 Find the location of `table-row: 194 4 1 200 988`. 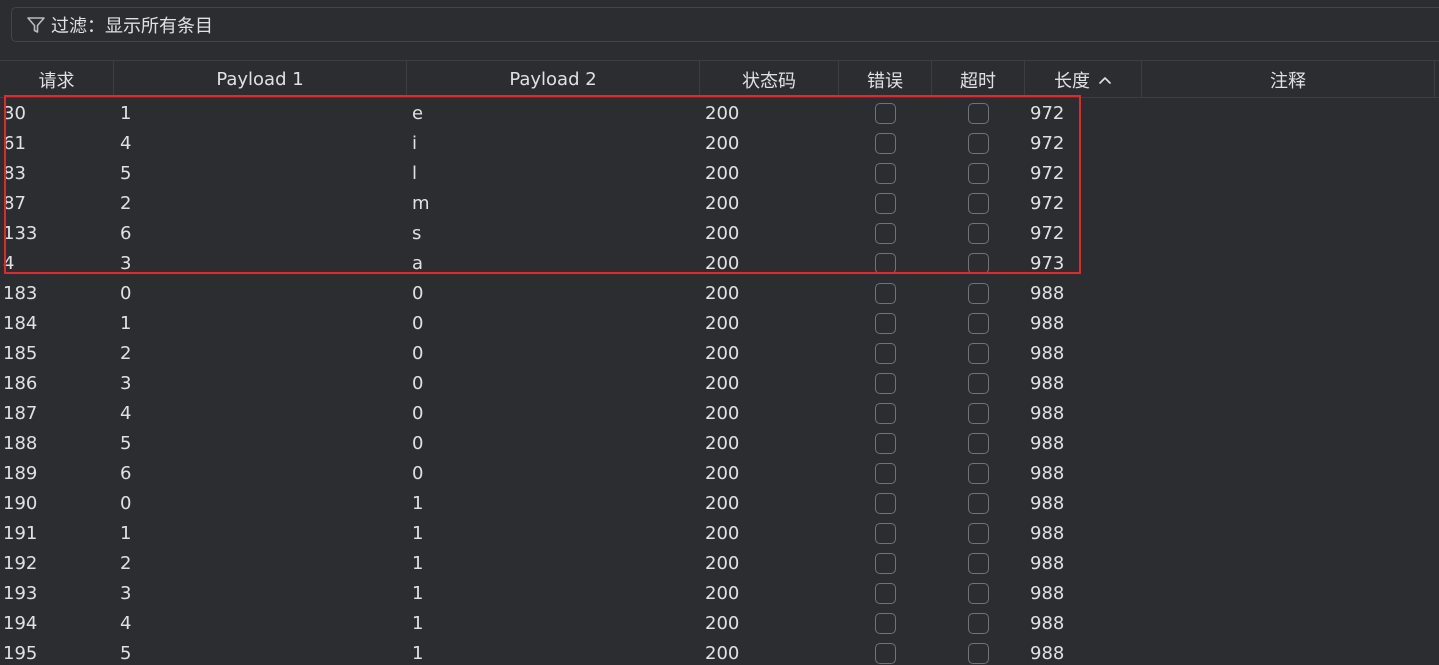

table-row: 194 4 1 200 988 is located at coordinates (719, 624).